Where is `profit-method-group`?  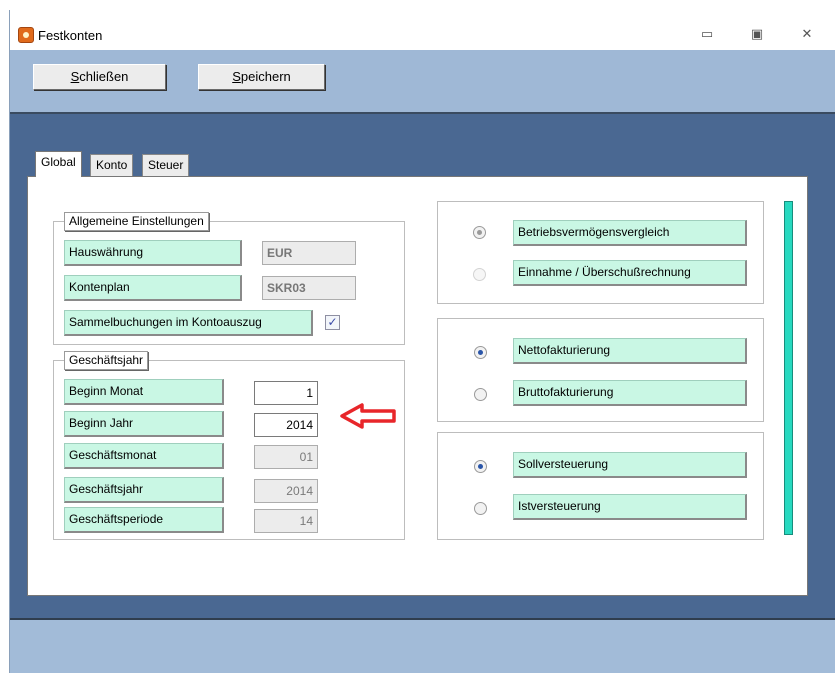
profit-method-group is located at coordinates (600, 252).